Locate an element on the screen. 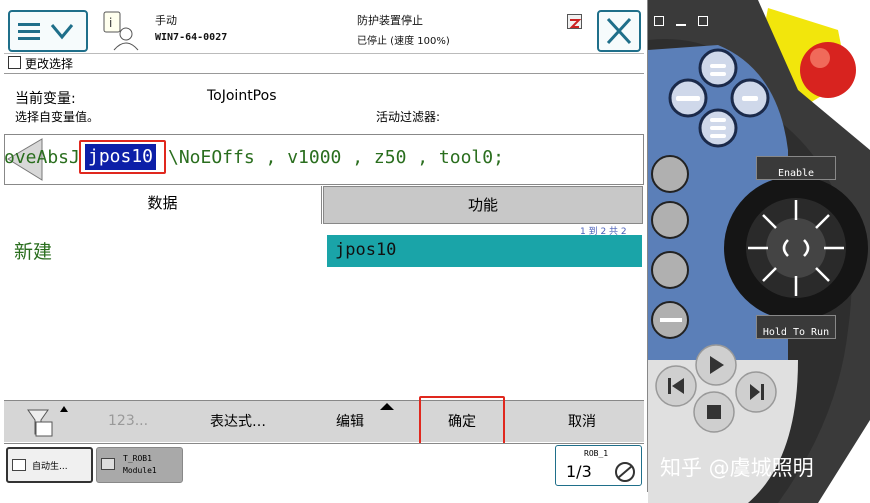 The width and height of the screenshot is (870, 503). tab-data: 数据 is located at coordinates (163, 205).